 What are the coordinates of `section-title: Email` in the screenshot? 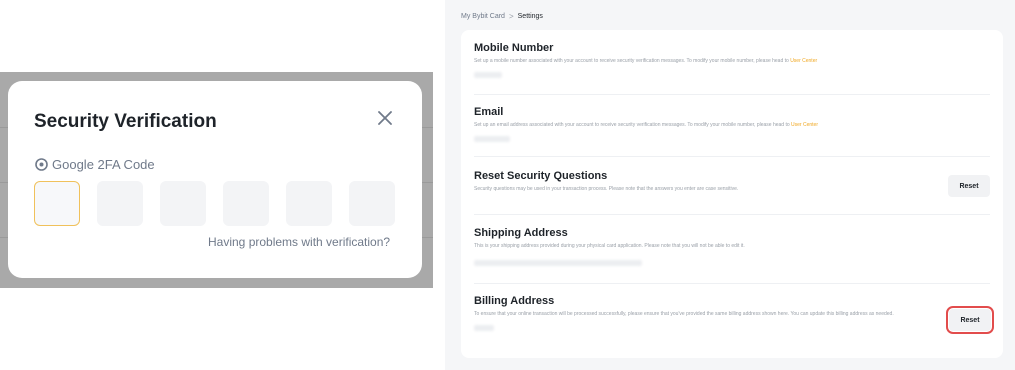 It's located at (489, 112).